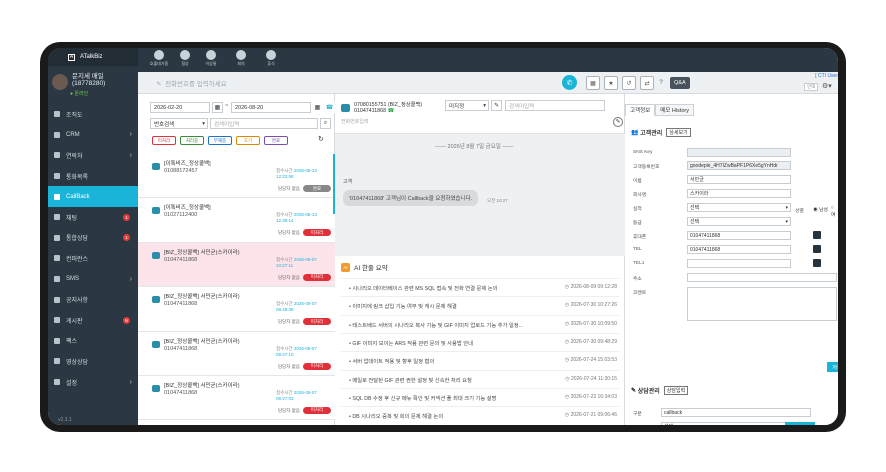  Describe the element at coordinates (680, 83) in the screenshot. I see `qna-button: Q&A` at that location.